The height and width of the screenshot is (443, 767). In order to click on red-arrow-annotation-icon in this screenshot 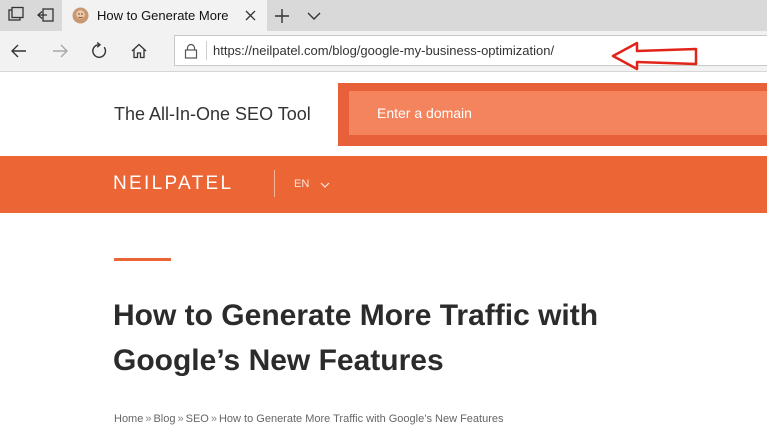, I will do `click(655, 56)`.